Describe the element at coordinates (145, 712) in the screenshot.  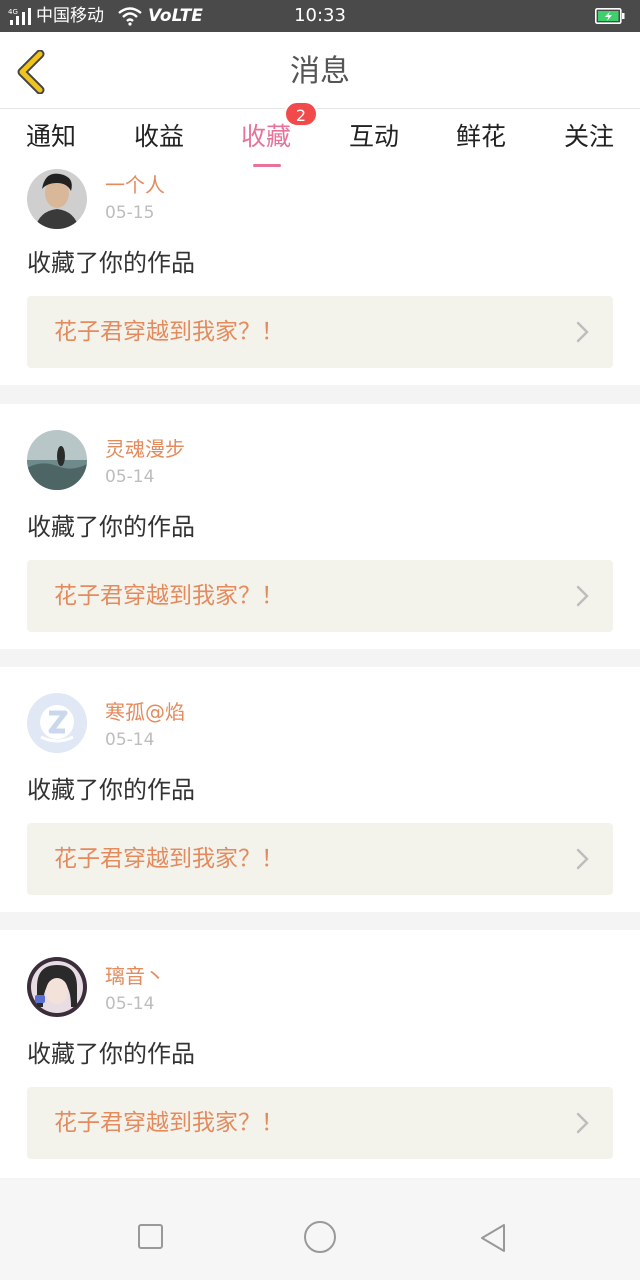
I see `username: 寒孤@焰` at that location.